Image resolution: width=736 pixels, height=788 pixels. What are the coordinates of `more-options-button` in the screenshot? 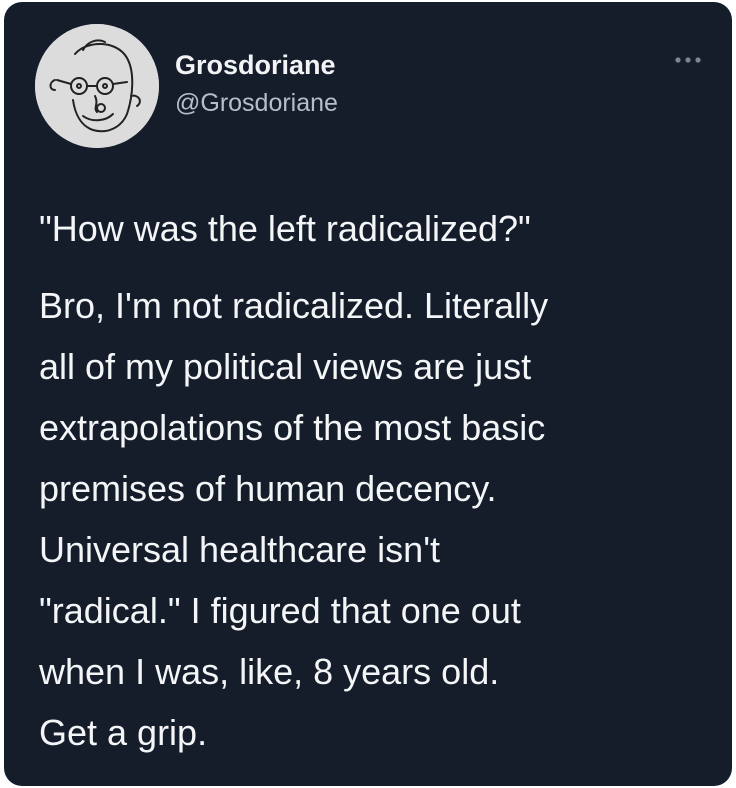 It's located at (688, 60).